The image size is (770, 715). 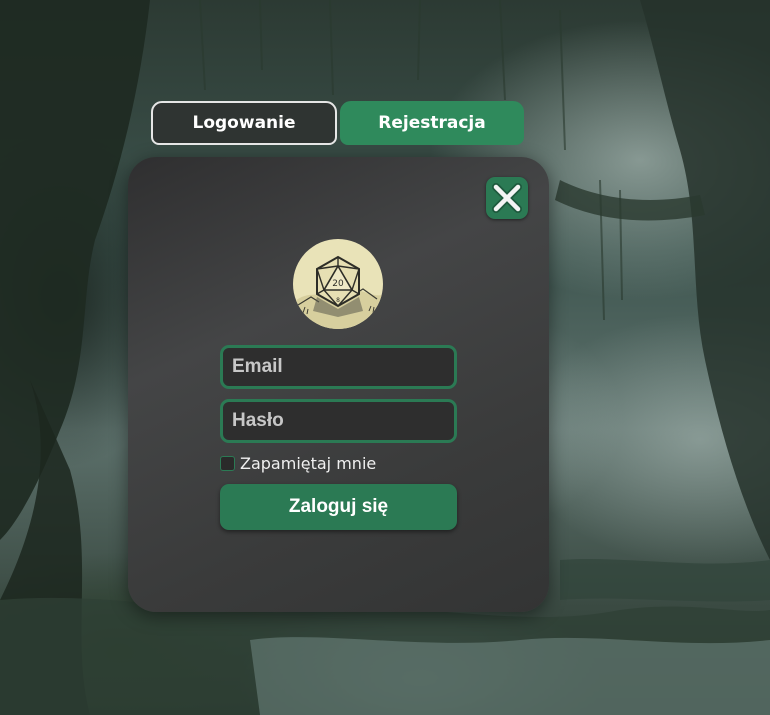 What do you see at coordinates (338, 367) in the screenshot?
I see `email-field` at bounding box center [338, 367].